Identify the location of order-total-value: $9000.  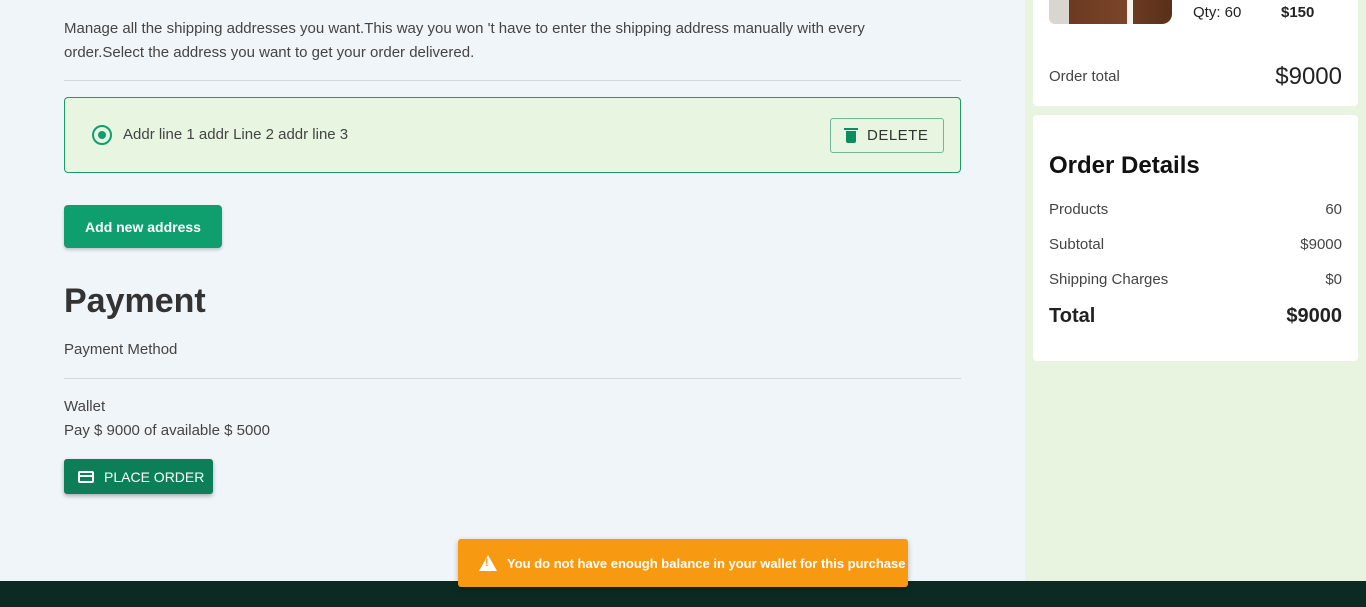
(1308, 76).